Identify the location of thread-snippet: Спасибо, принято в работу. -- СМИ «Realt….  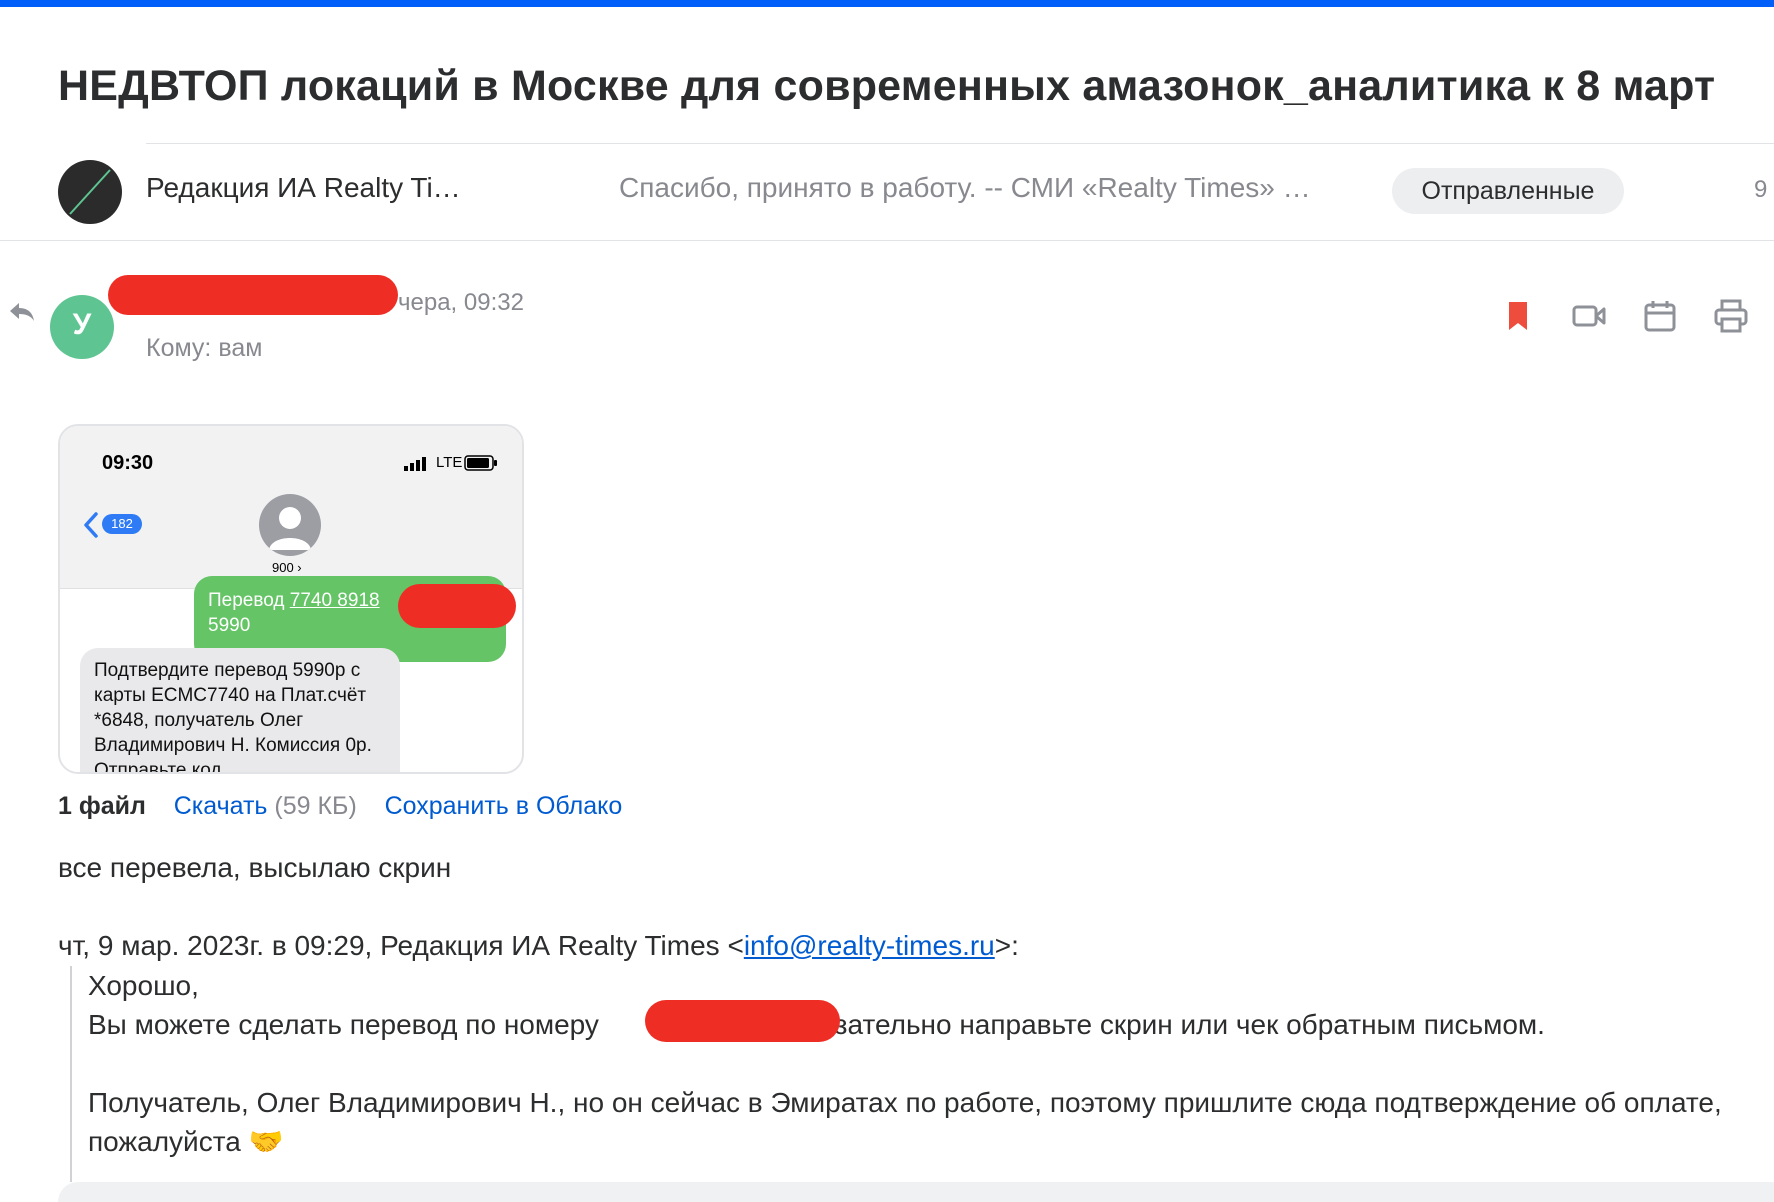
(965, 188).